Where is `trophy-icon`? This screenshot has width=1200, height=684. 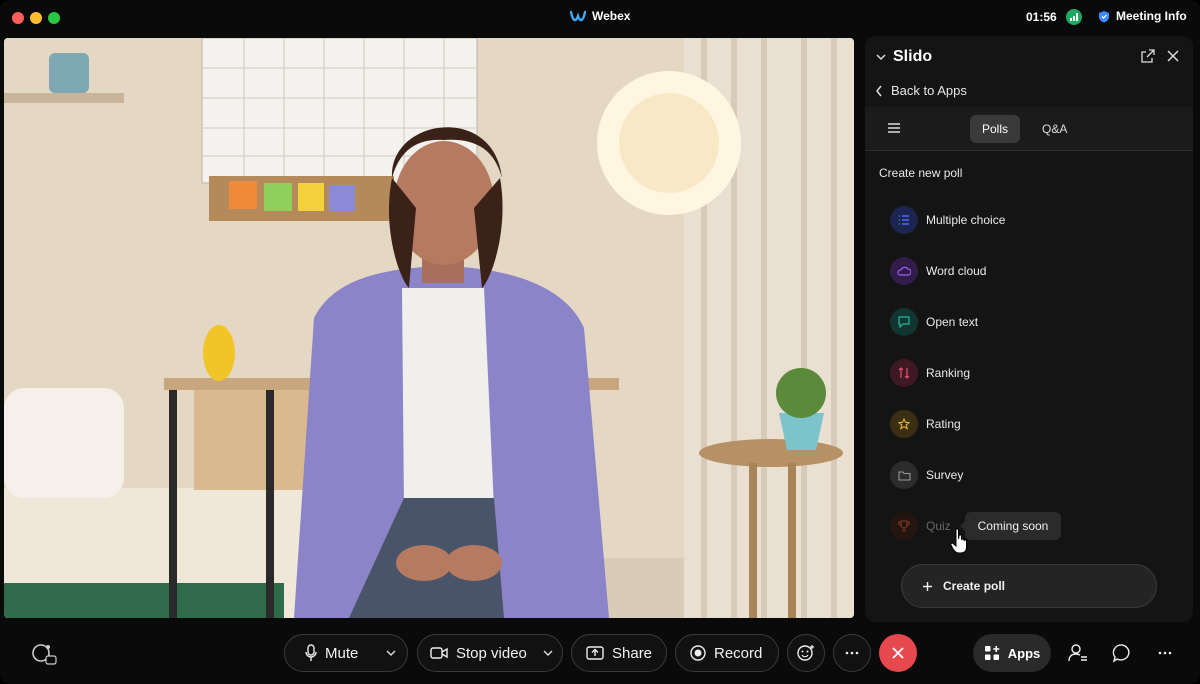
trophy-icon is located at coordinates (904, 526).